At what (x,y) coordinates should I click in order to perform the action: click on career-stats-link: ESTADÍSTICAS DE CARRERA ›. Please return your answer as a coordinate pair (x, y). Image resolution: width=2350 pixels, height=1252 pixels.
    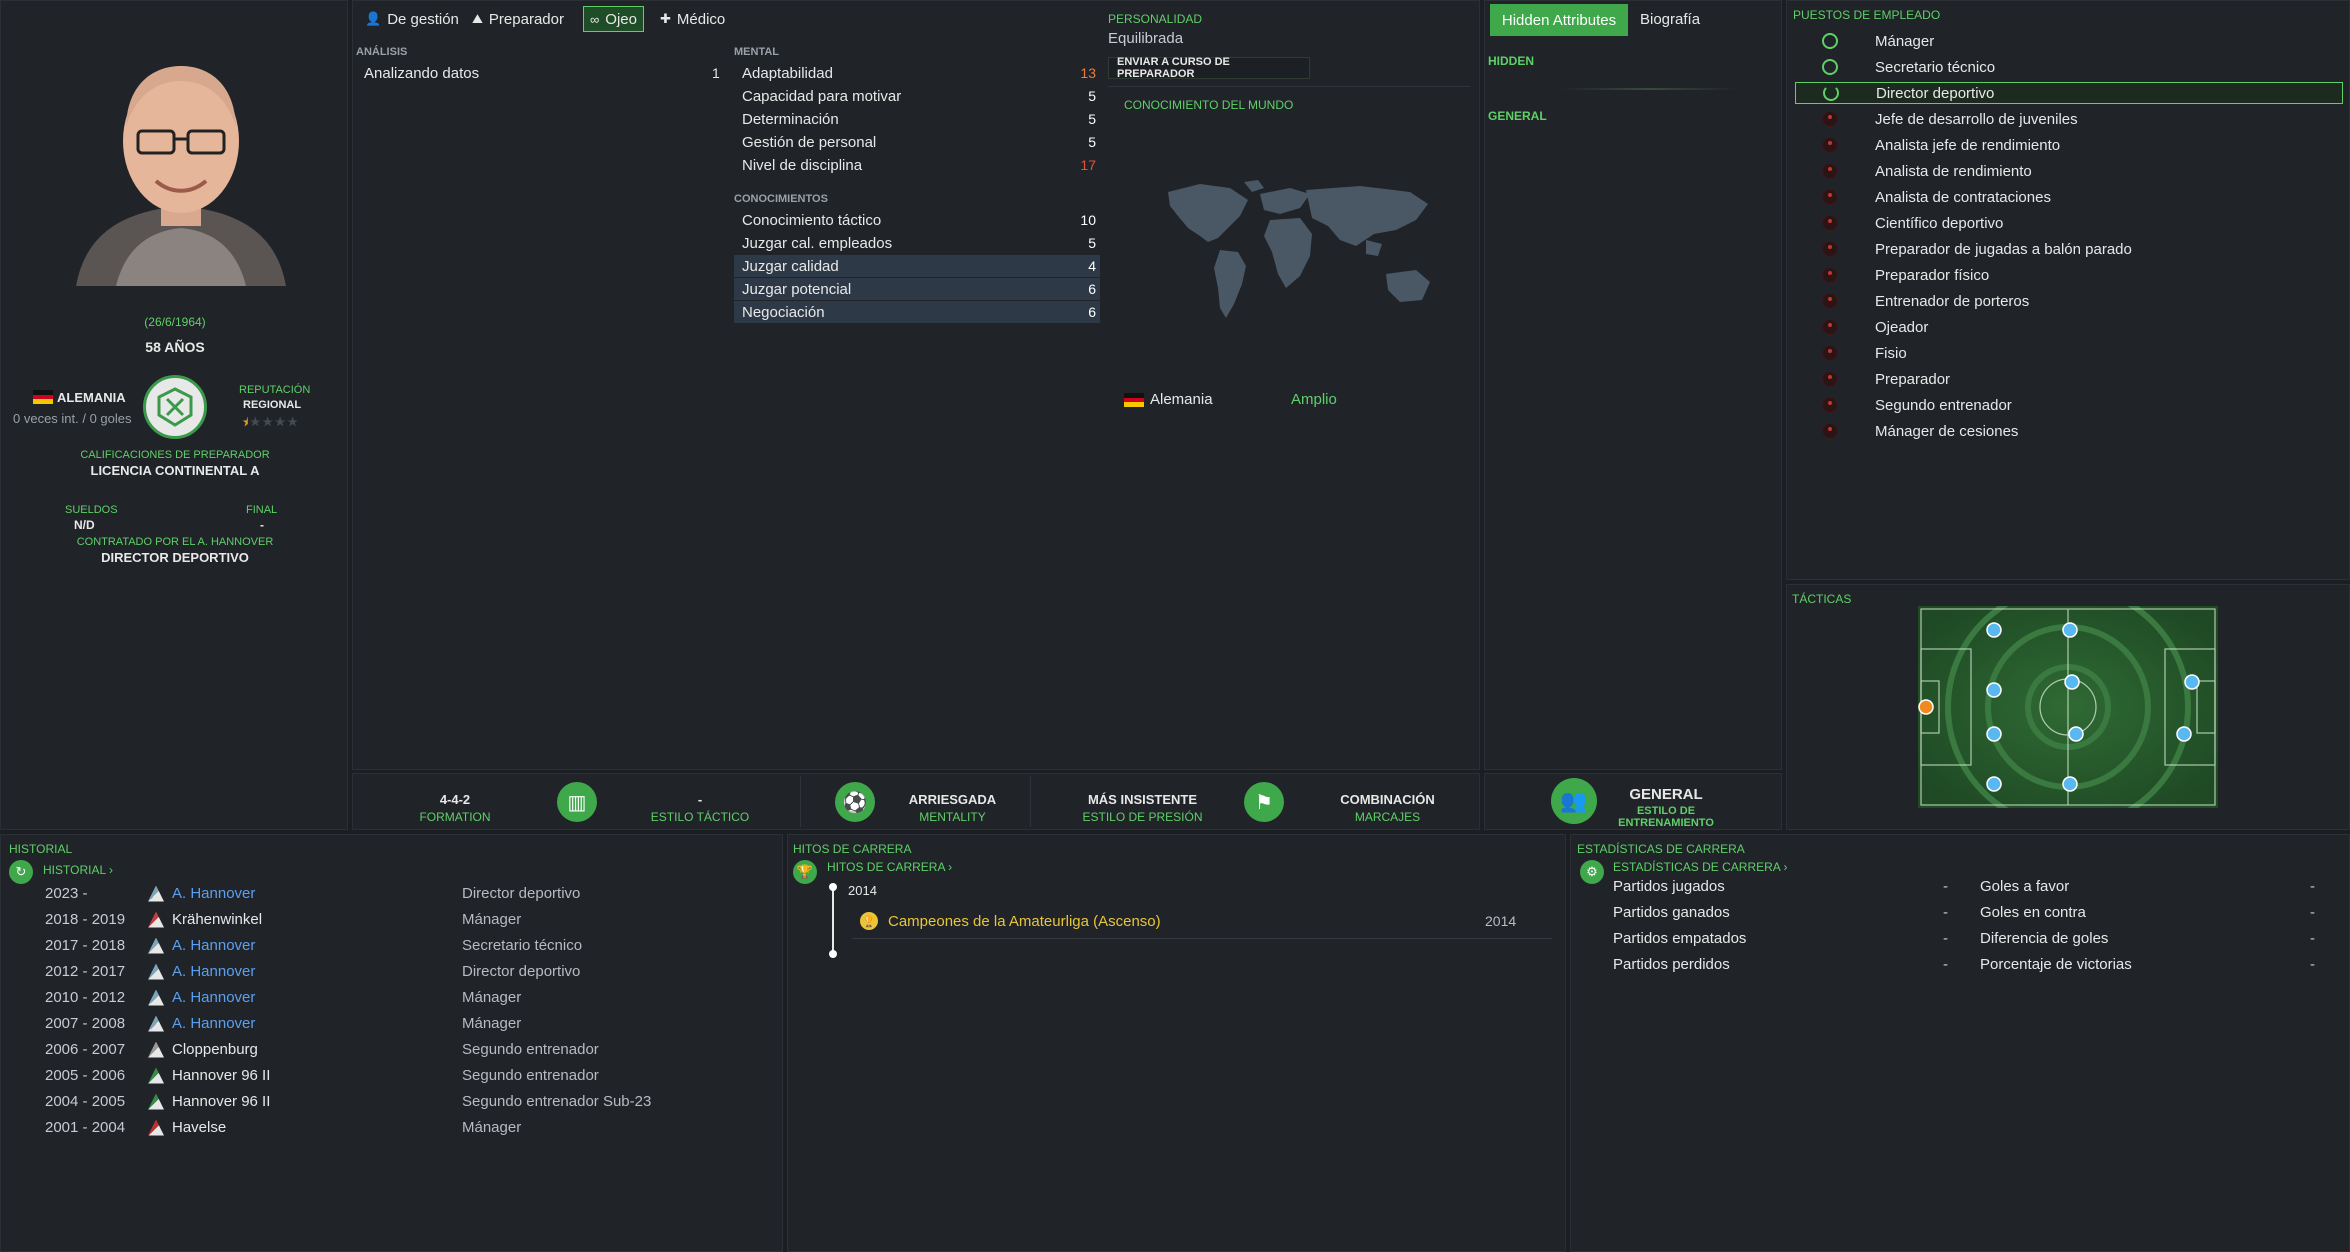
    Looking at the image, I should click on (1700, 867).